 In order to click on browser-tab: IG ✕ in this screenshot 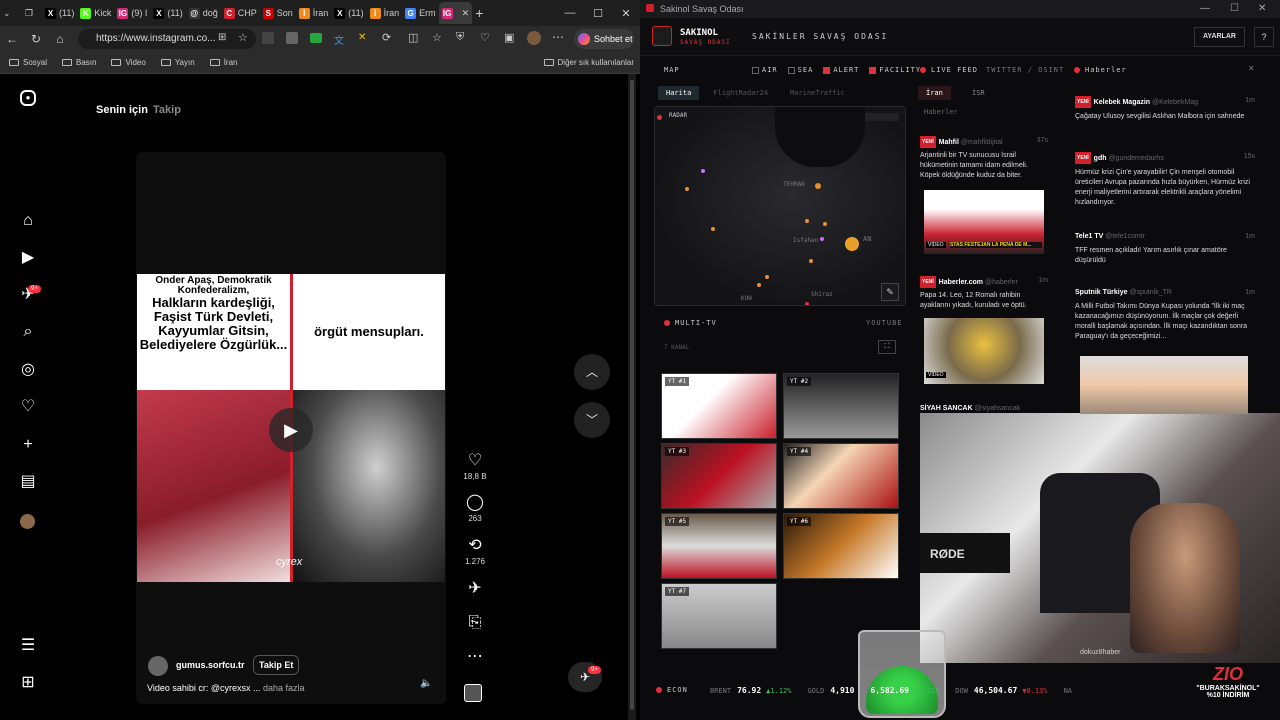, I will do `click(455, 13)`.